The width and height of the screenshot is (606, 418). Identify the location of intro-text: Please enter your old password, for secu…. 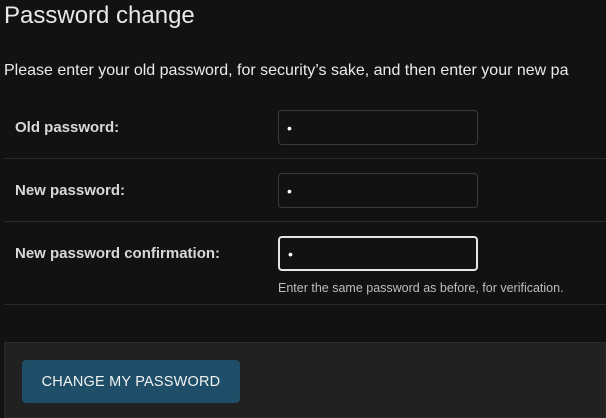
(286, 70).